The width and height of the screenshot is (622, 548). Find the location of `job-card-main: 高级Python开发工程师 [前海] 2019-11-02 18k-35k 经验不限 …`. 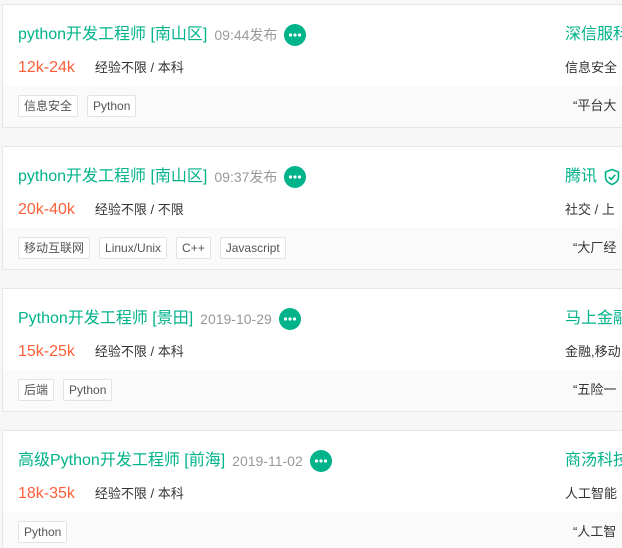

job-card-main: 高级Python开发工程师 [前海] 2019-11-02 18k-35k 经验不限 … is located at coordinates (312, 471).